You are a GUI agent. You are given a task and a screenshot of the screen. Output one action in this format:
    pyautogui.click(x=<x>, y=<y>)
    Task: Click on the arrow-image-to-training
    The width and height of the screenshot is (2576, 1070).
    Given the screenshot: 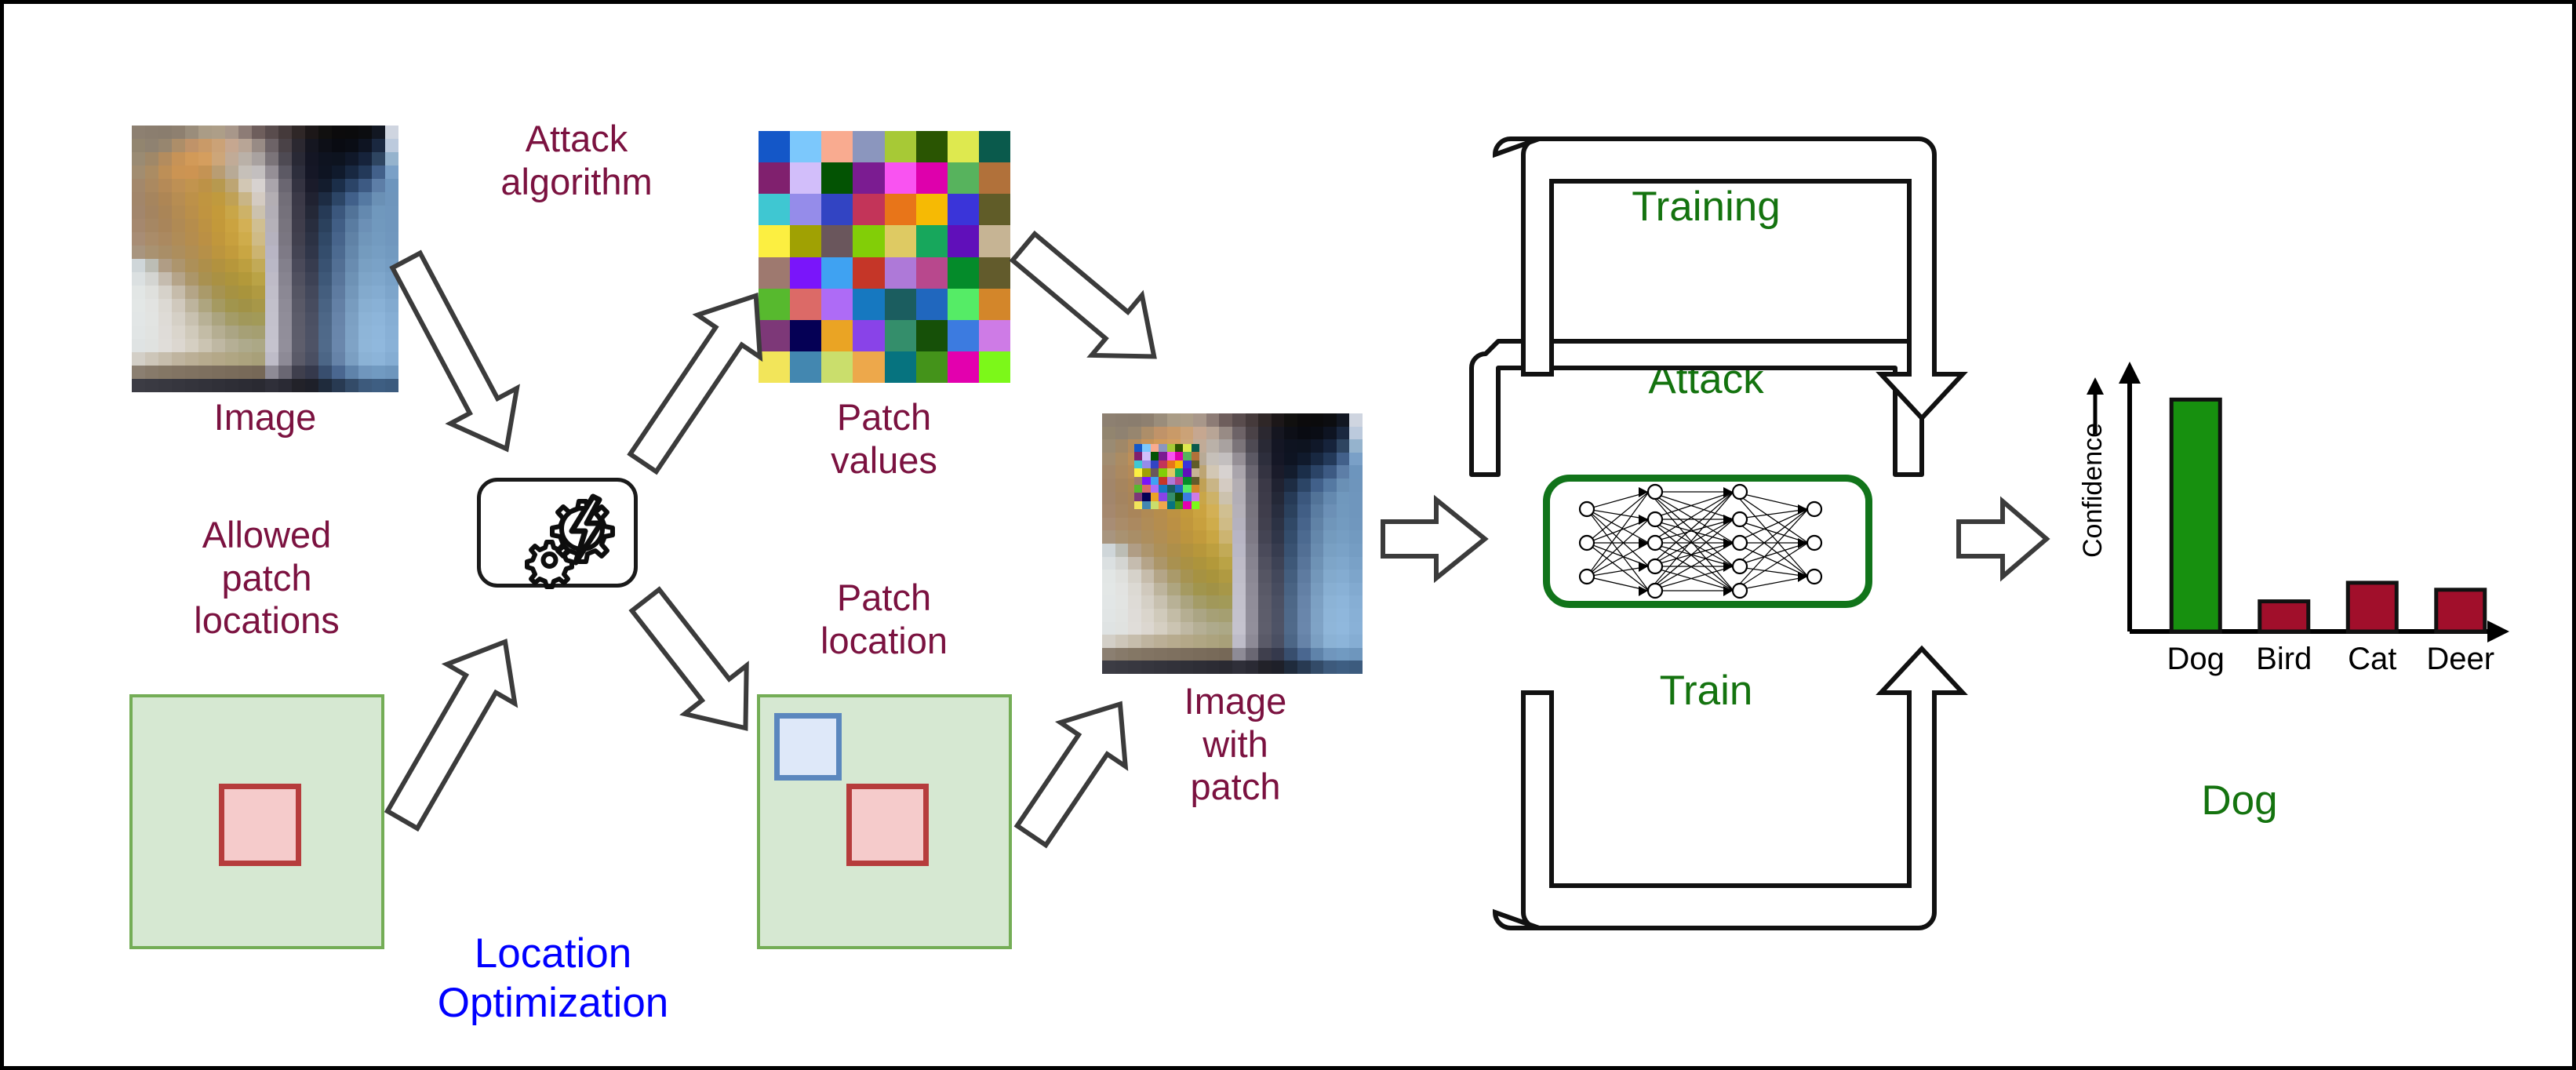 What is the action you would take?
    pyautogui.click(x=1435, y=539)
    